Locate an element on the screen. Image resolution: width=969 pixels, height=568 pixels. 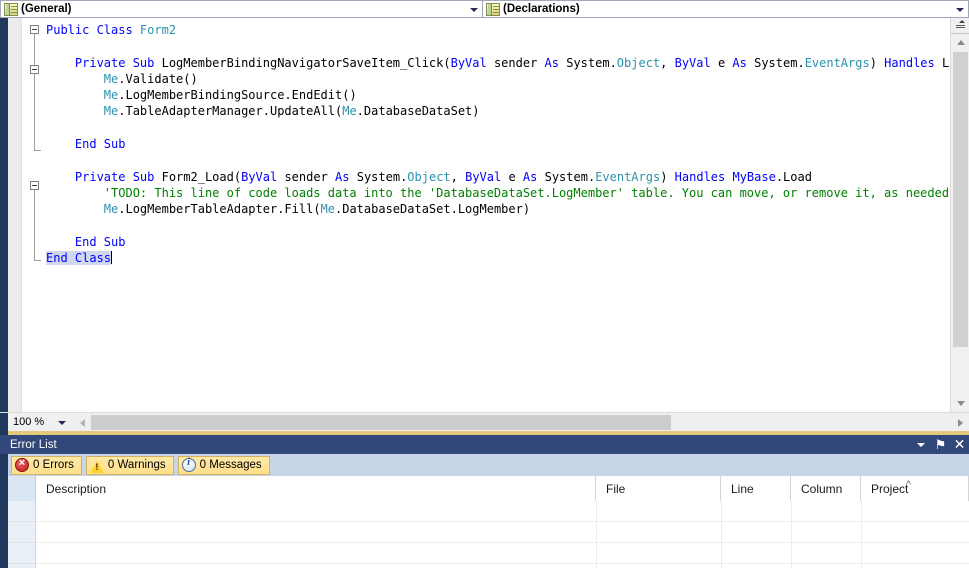
code-token: As is located at coordinates (555, 62).